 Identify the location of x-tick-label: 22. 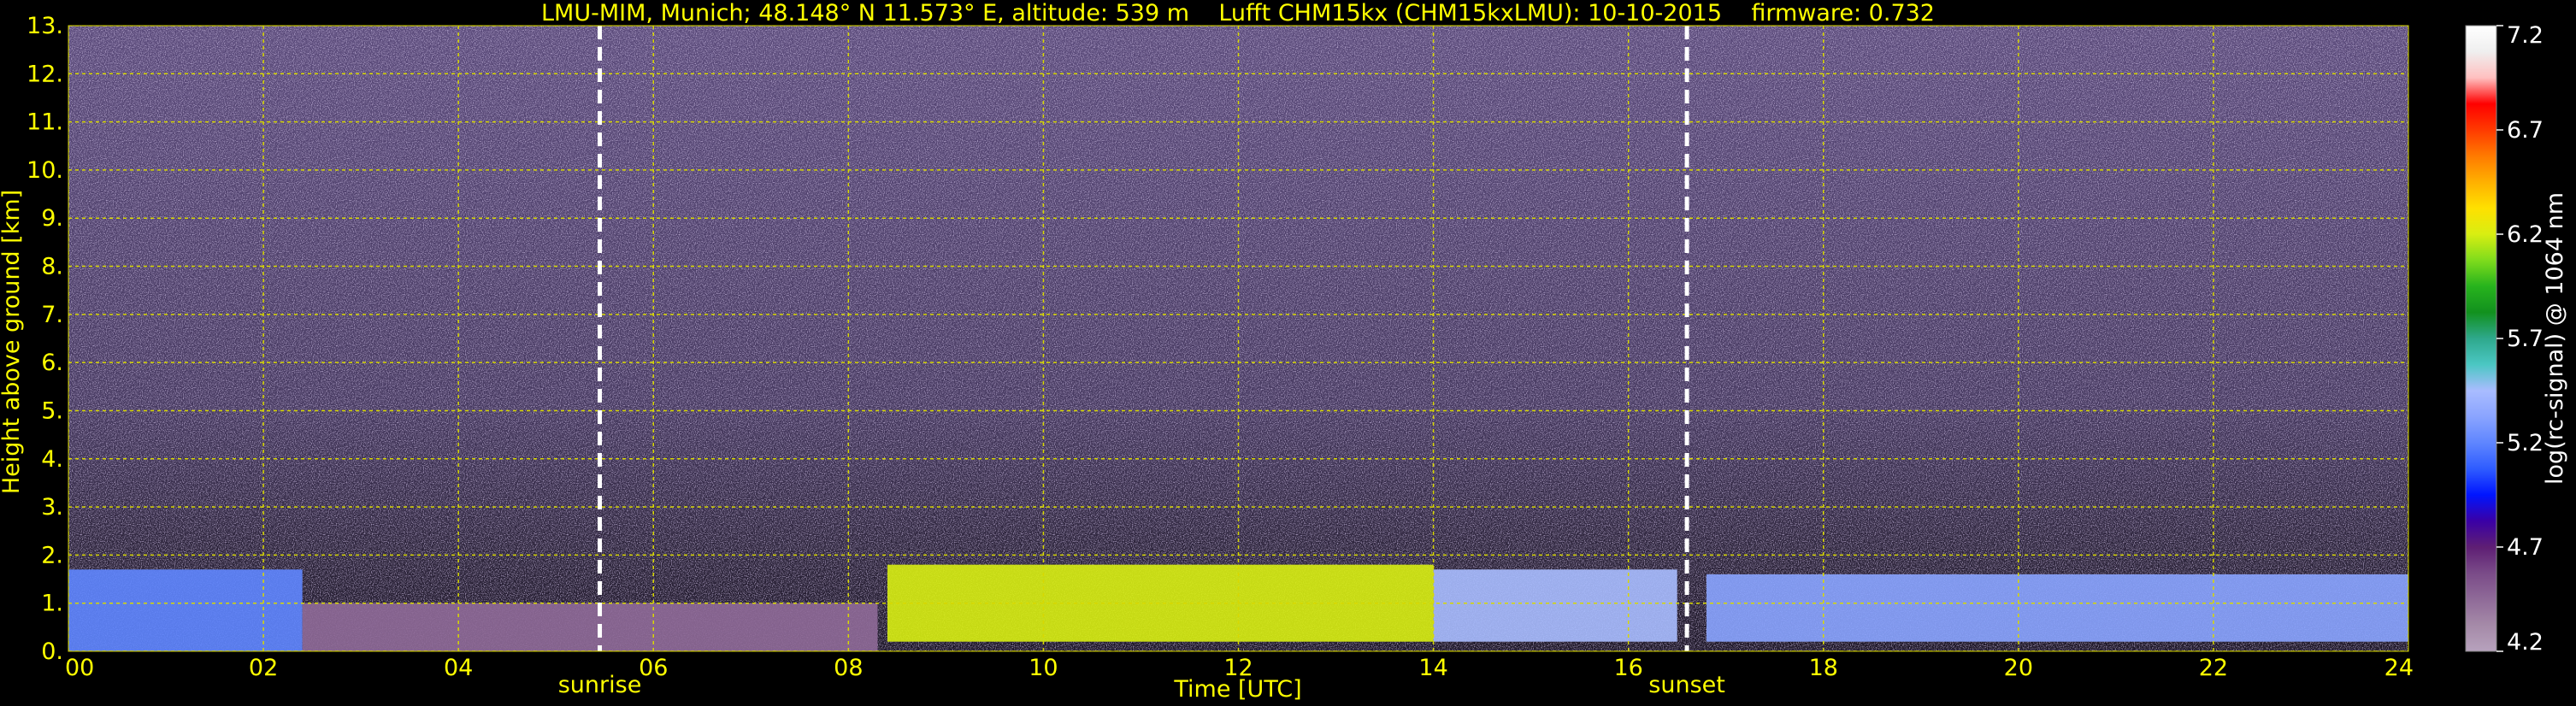
(2213, 668).